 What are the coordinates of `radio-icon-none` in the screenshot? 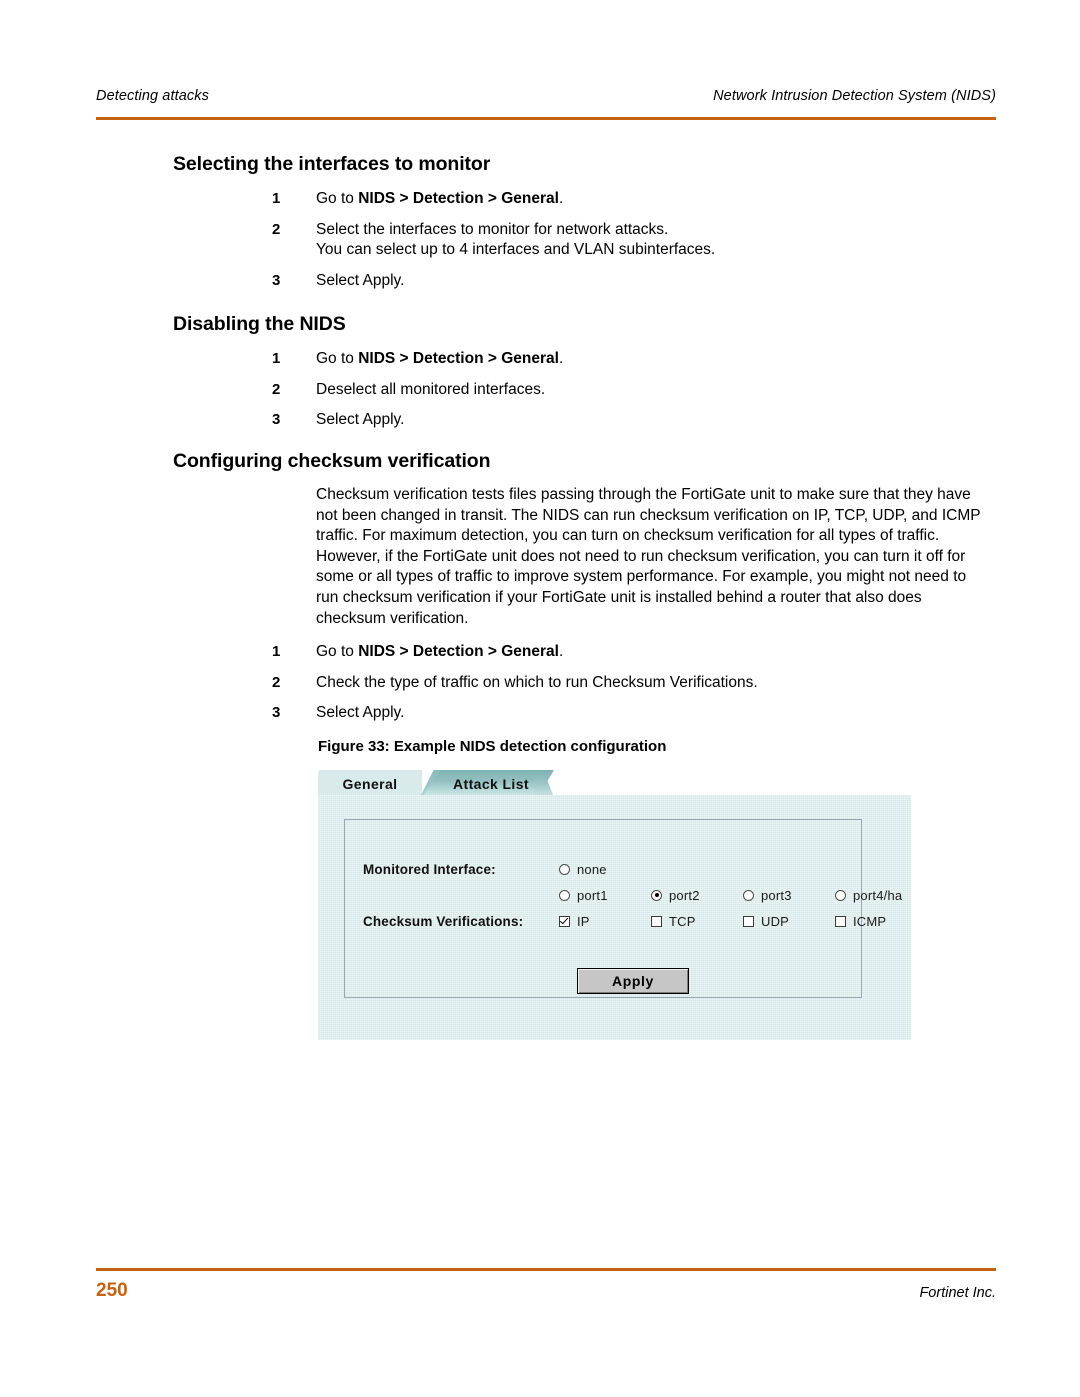 It's located at (564, 869).